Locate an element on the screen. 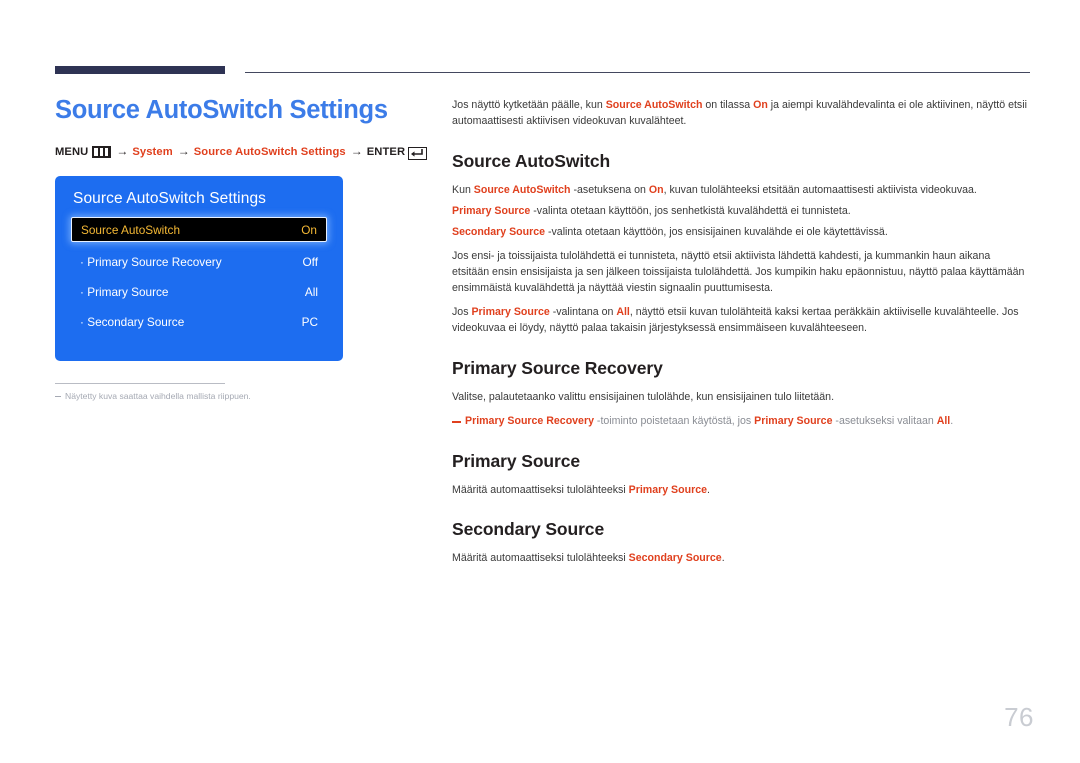 The height and width of the screenshot is (763, 1080). osd-row-value: On is located at coordinates (309, 229).